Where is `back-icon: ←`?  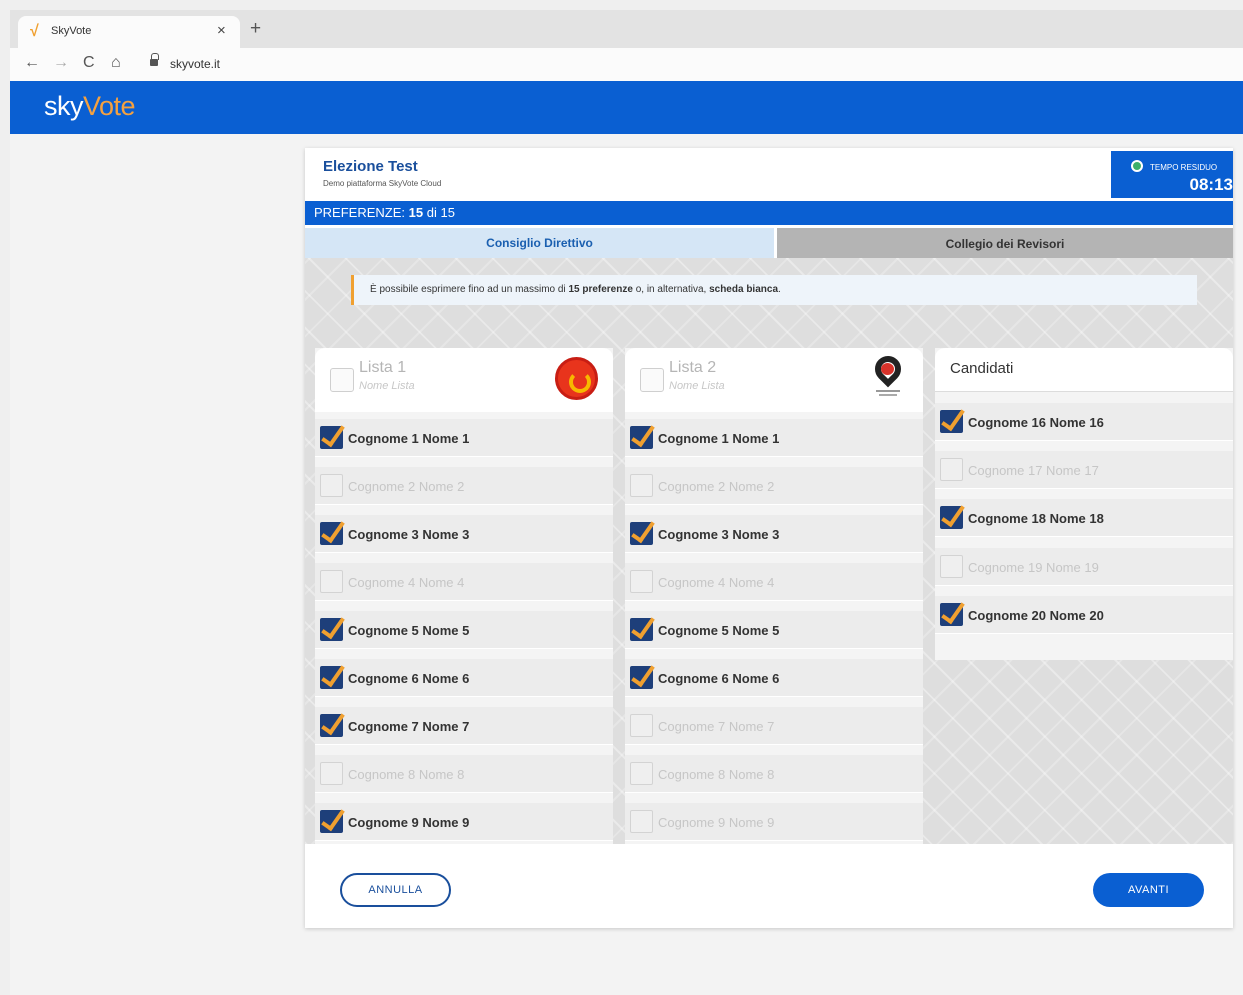
back-icon: ← is located at coordinates (32, 63).